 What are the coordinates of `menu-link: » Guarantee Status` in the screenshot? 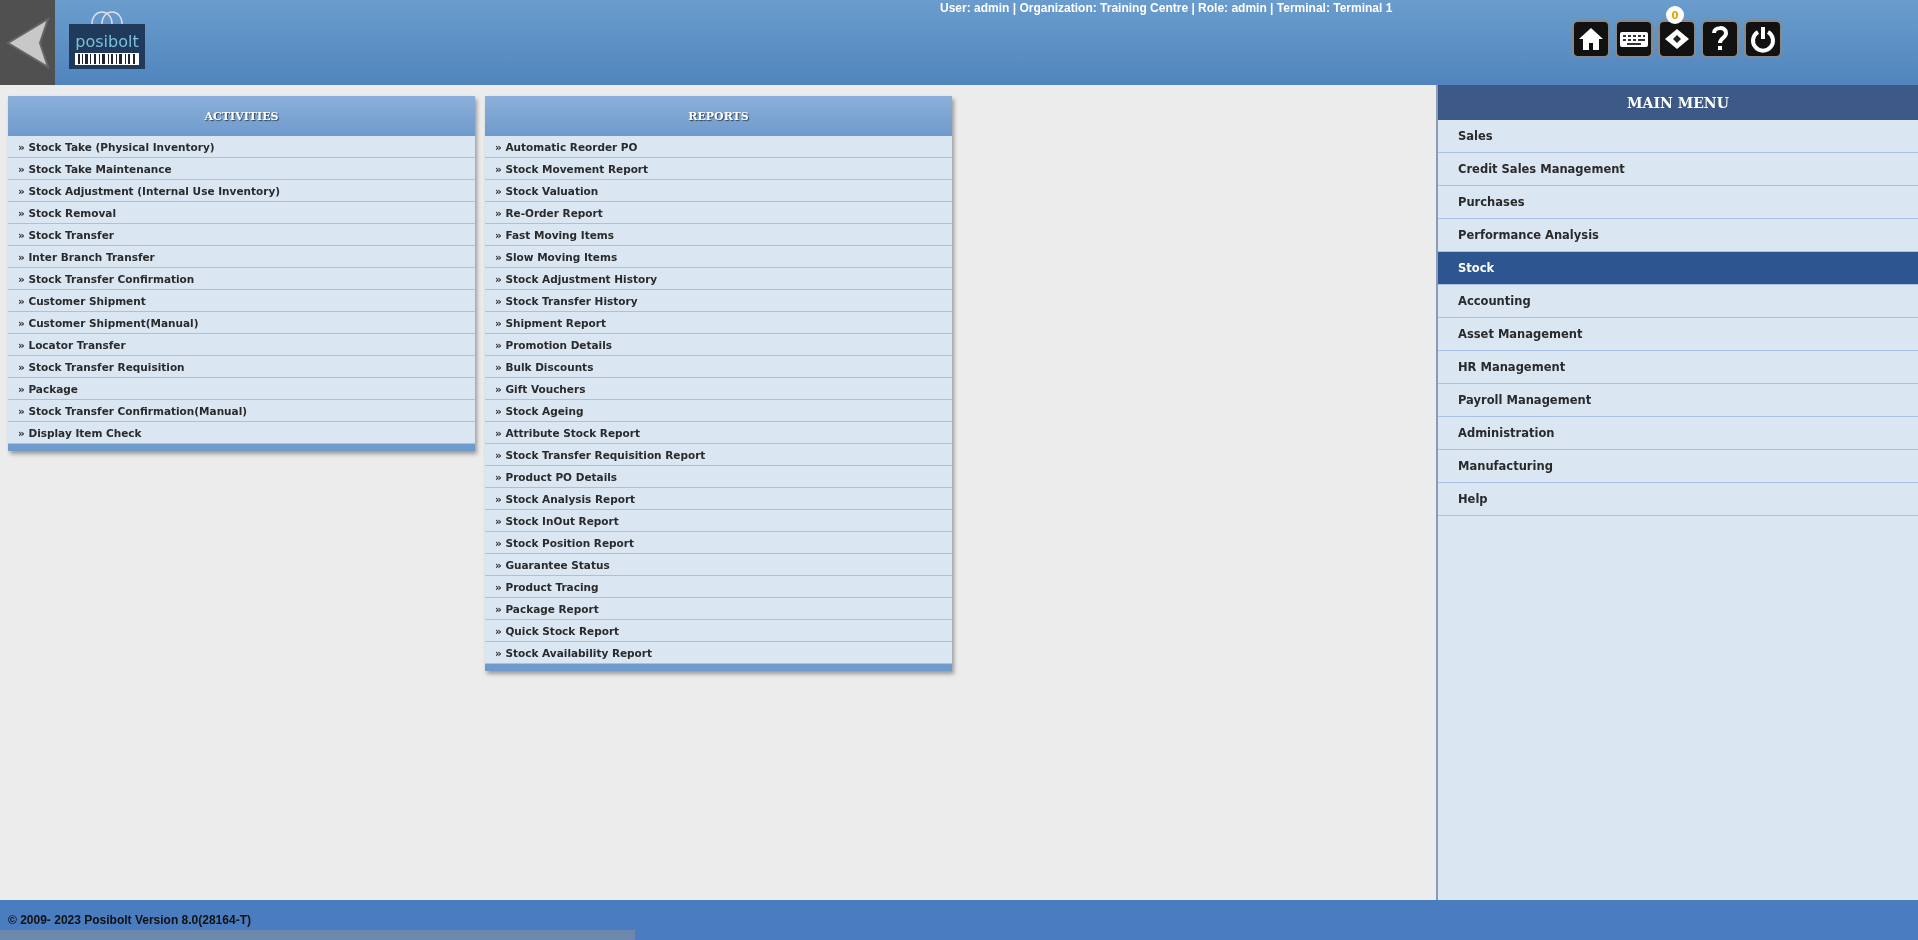 It's located at (718, 565).